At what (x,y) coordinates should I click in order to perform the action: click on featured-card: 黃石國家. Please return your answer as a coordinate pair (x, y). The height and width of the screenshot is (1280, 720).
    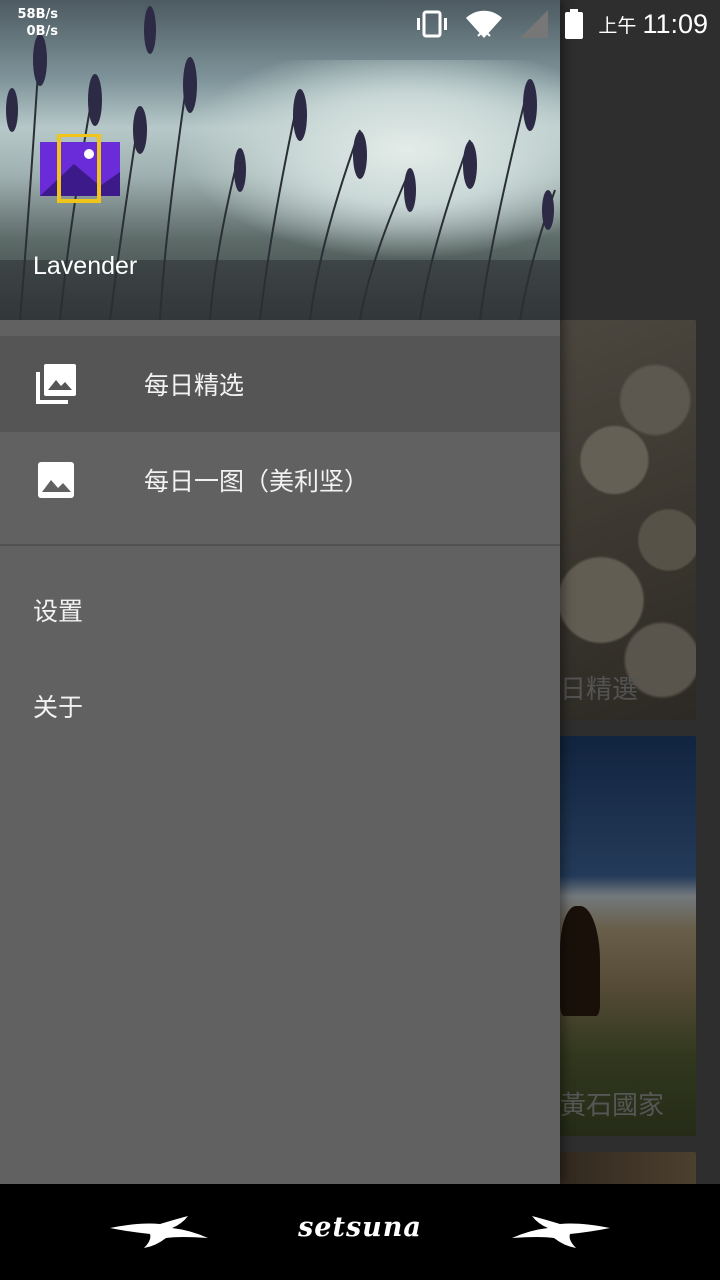
    Looking at the image, I should click on (628, 936).